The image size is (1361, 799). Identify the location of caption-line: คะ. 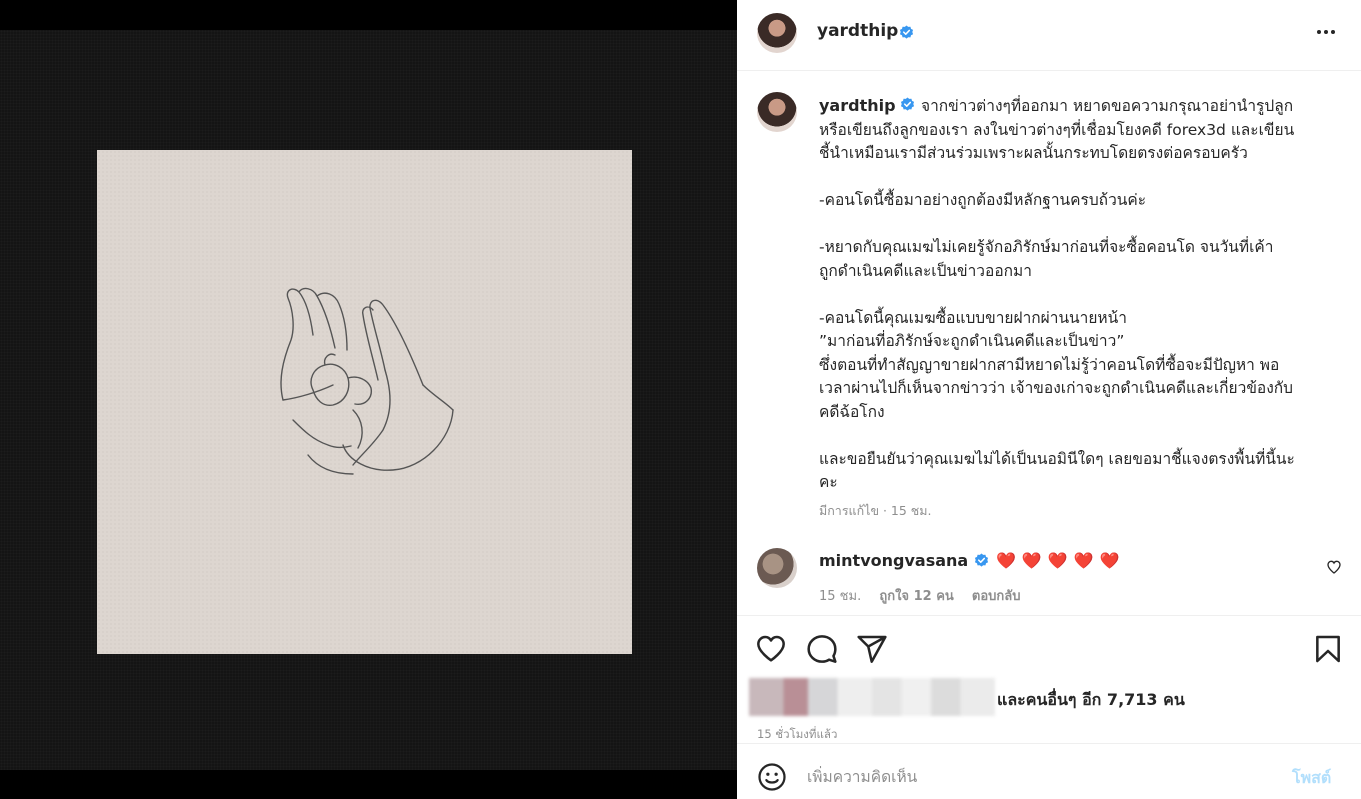
(828, 482).